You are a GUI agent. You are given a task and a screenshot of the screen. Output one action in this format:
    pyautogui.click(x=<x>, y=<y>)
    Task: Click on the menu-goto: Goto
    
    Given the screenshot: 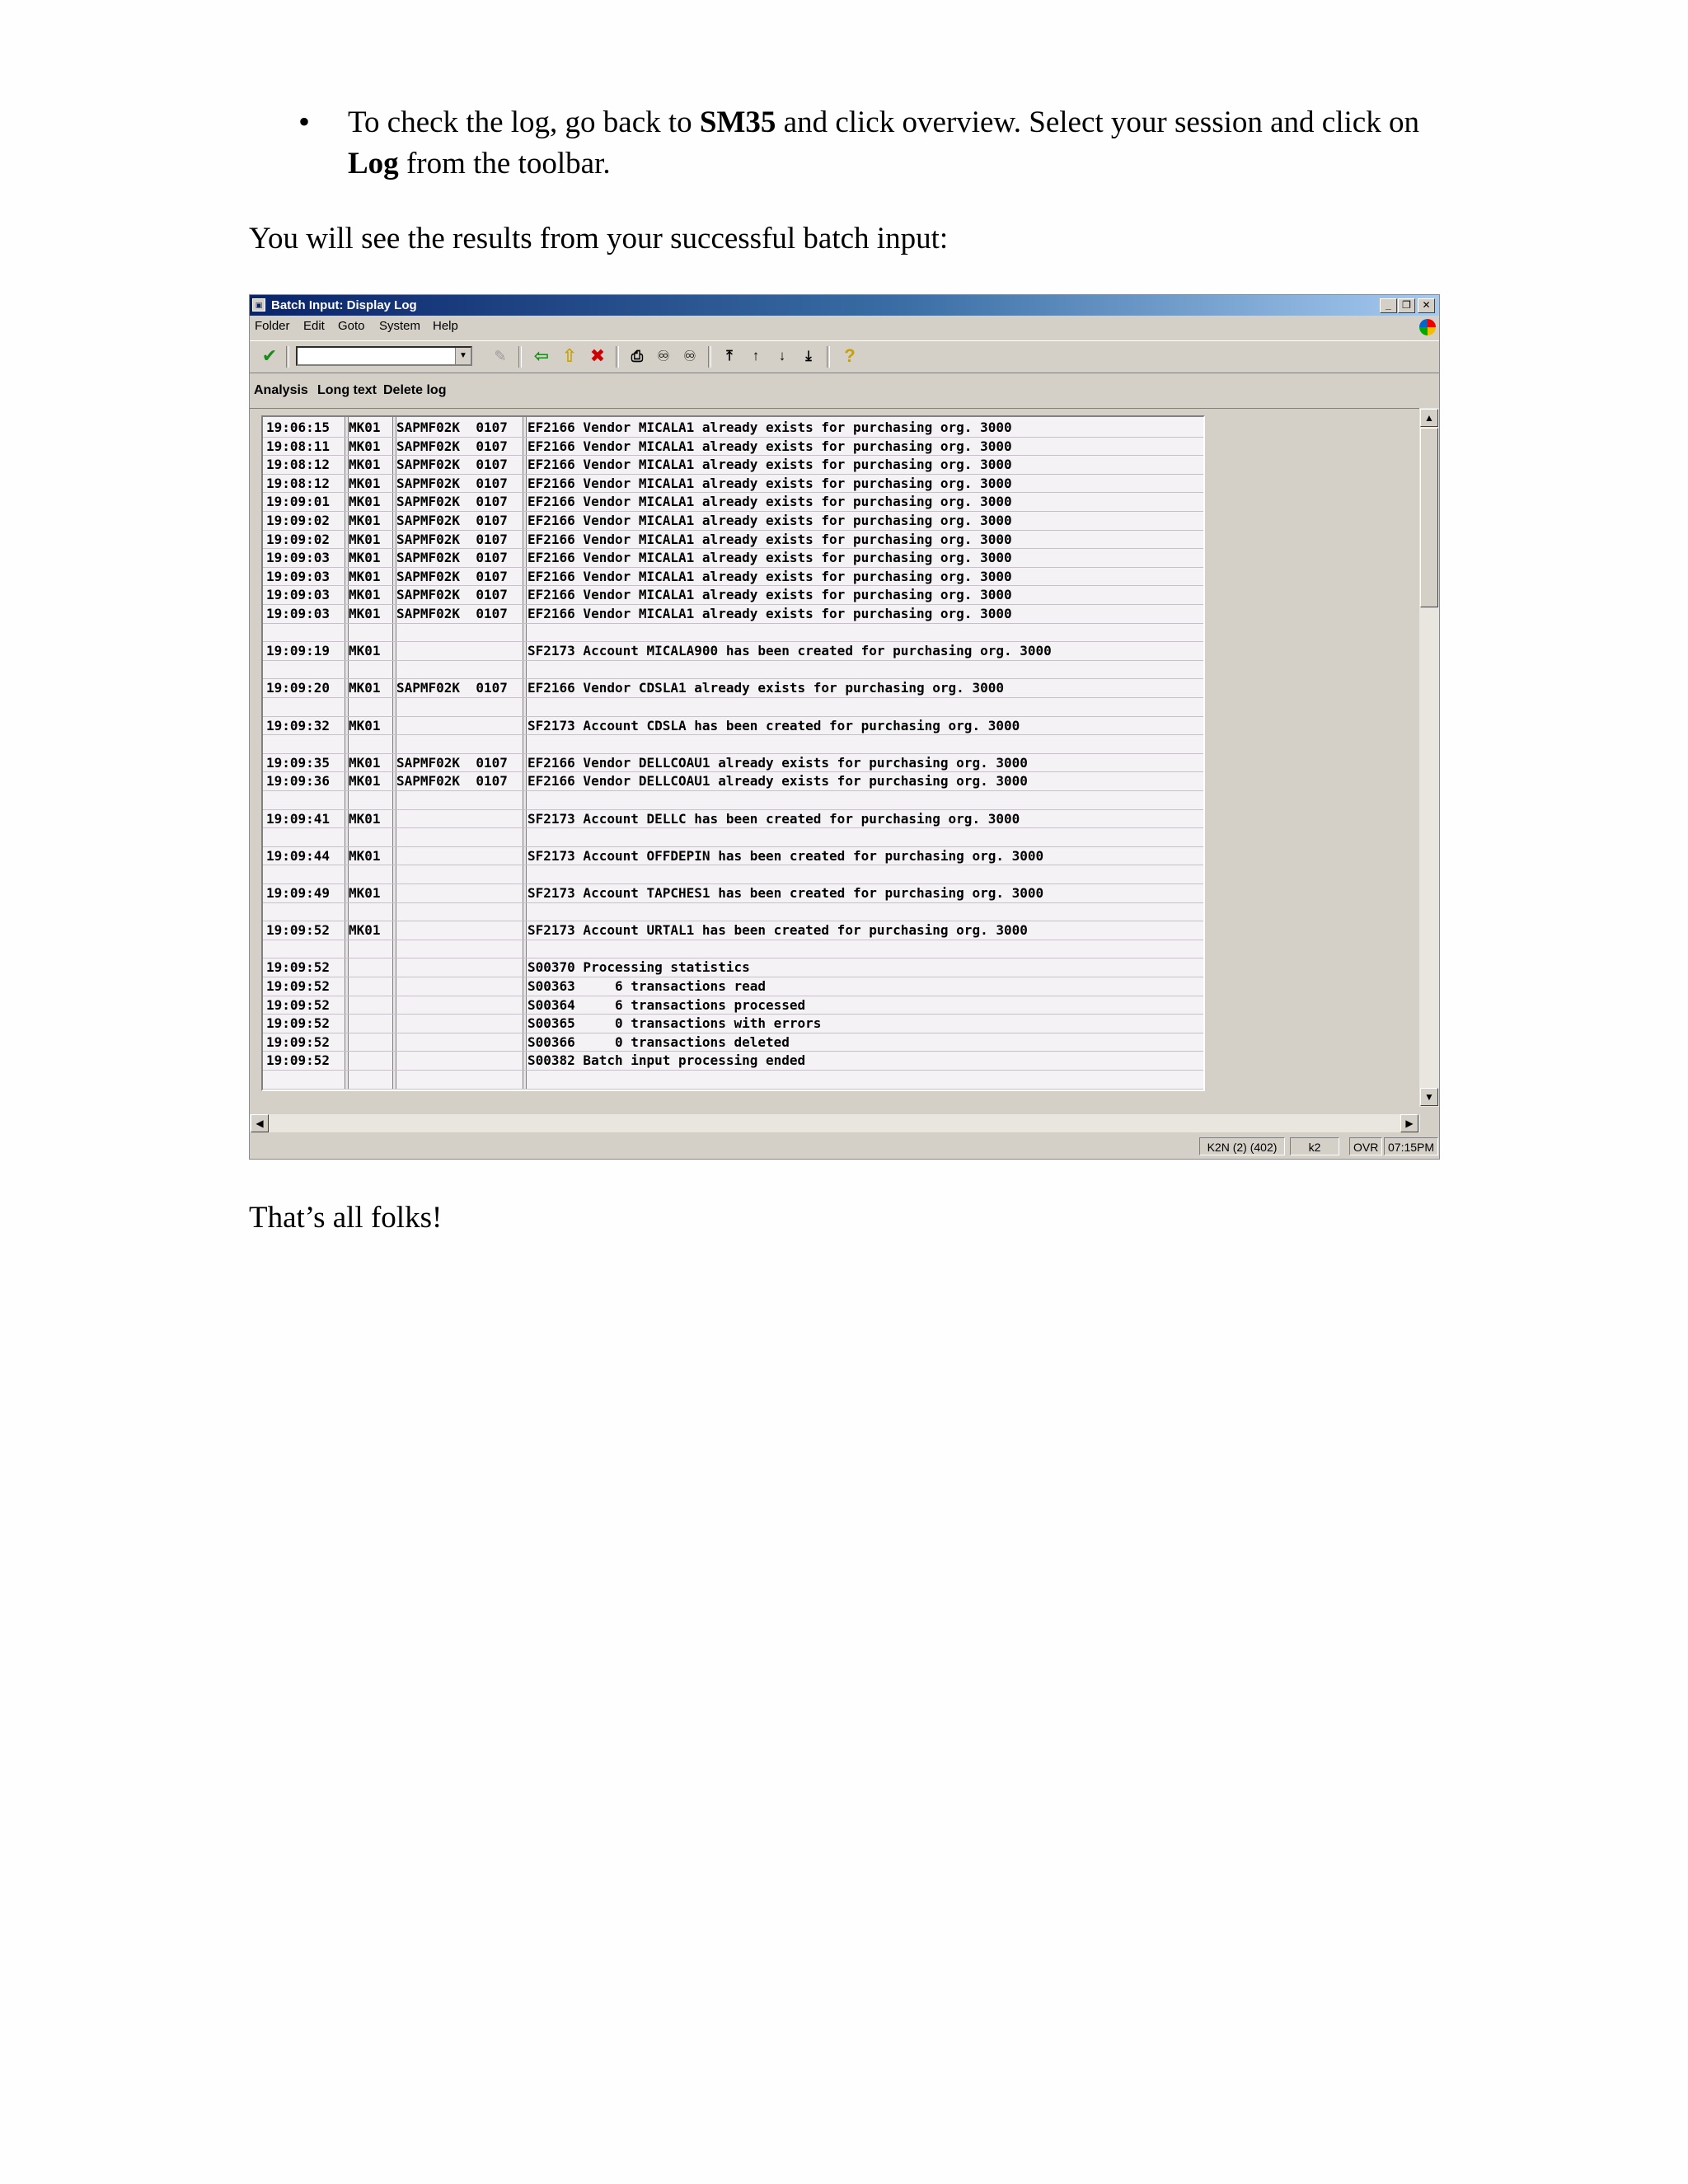 What is the action you would take?
    pyautogui.click(x=351, y=326)
    